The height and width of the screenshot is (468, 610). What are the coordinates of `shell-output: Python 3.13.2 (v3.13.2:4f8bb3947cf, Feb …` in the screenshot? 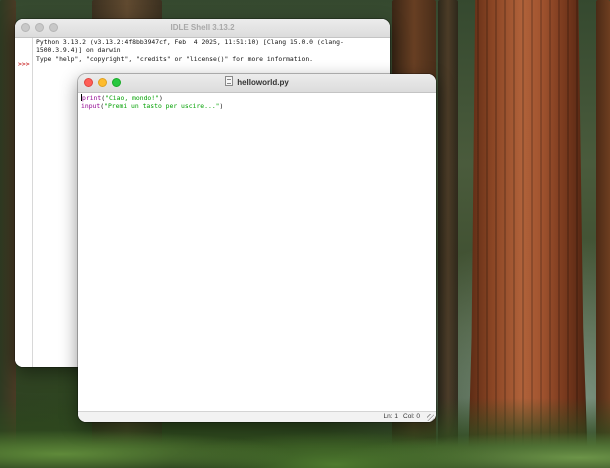 It's located at (210, 50).